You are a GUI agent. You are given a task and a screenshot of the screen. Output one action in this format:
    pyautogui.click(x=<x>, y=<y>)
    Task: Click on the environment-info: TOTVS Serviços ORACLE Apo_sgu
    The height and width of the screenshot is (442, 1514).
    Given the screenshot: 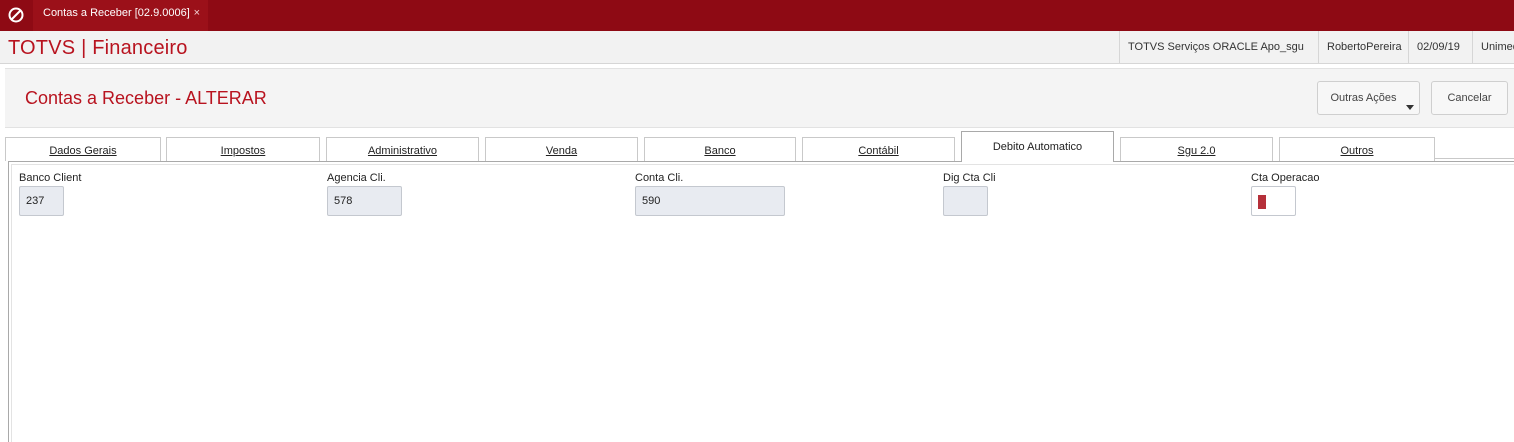 What is the action you would take?
    pyautogui.click(x=1218, y=47)
    